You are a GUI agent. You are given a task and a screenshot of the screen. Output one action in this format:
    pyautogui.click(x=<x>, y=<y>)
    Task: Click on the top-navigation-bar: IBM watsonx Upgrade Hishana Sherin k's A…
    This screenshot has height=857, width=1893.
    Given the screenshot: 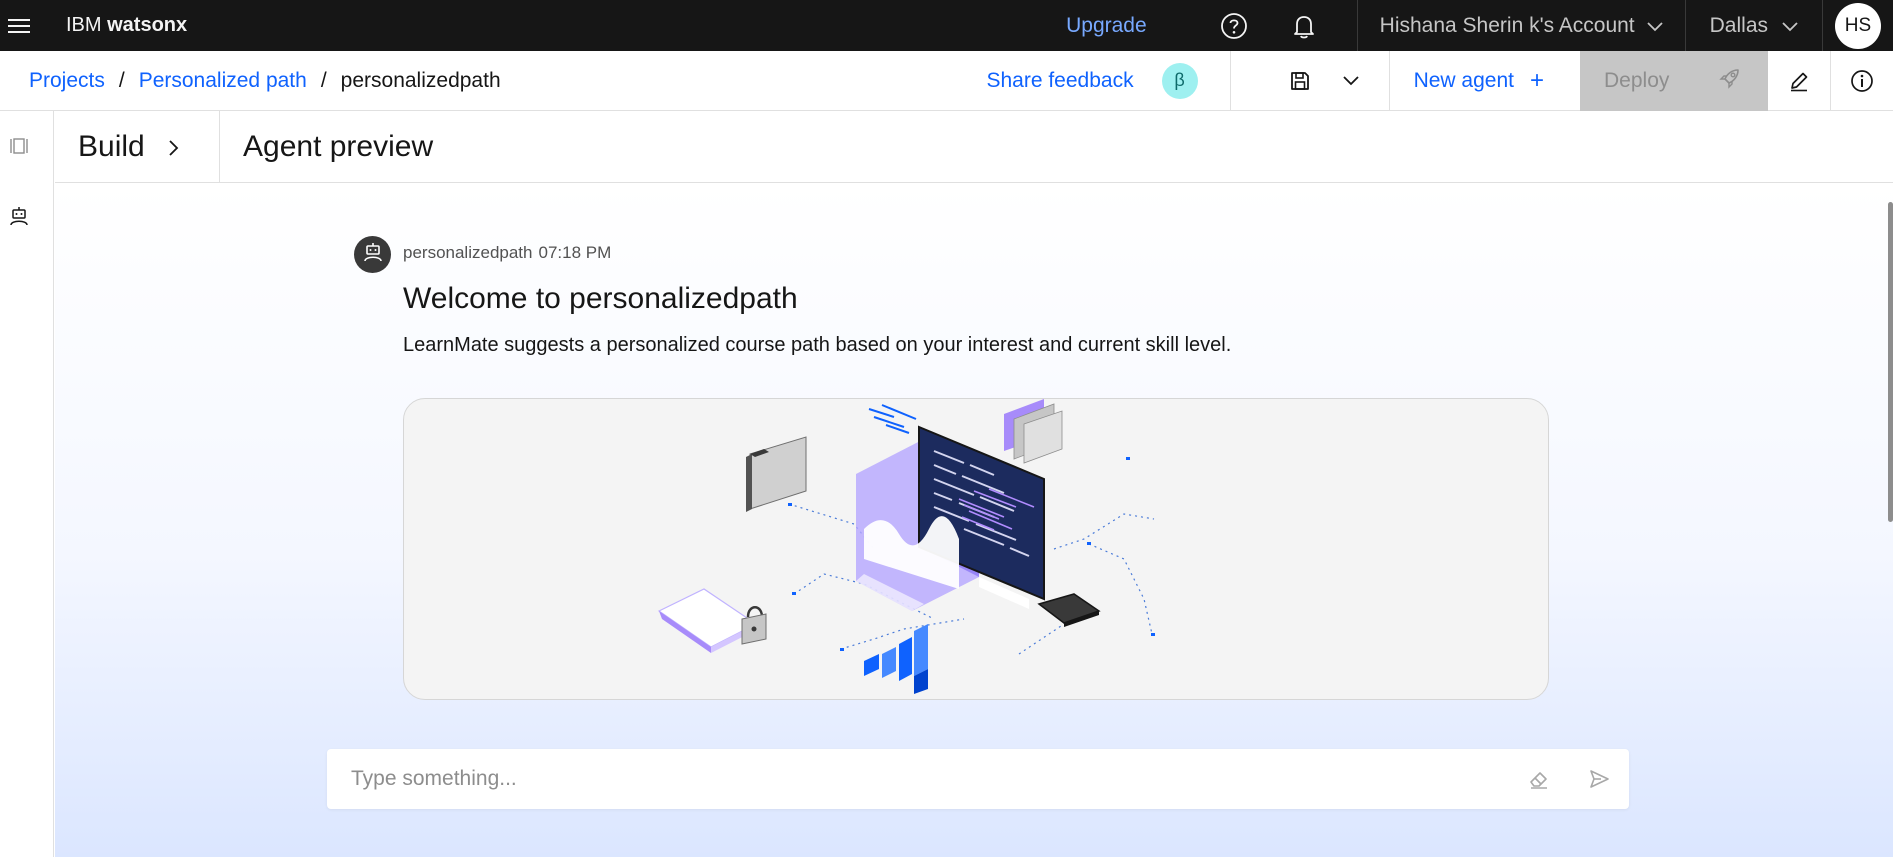 What is the action you would take?
    pyautogui.click(x=946, y=25)
    